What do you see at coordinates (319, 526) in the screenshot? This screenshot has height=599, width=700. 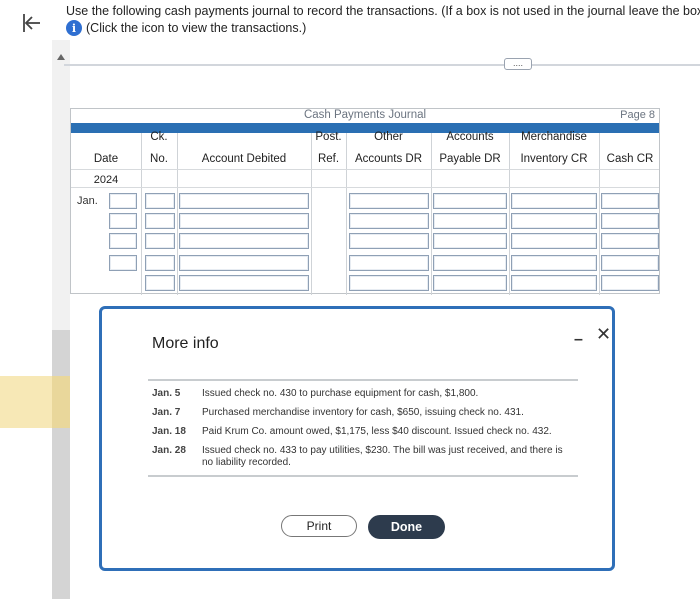 I see `print-button: Print` at bounding box center [319, 526].